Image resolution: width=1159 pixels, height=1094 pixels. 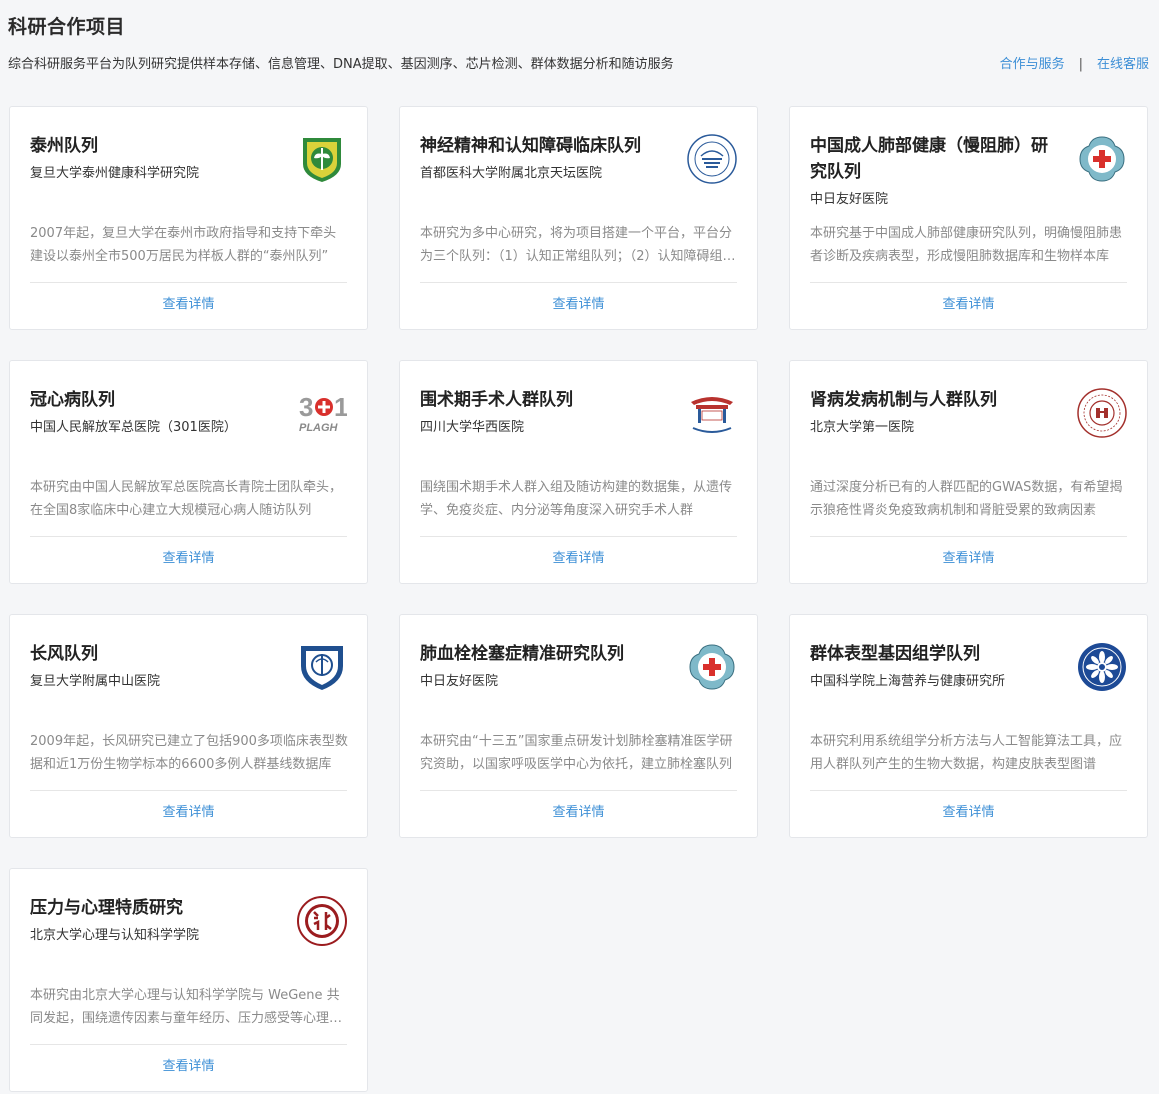 I want to click on card-title: 肺血栓栓塞症精准研究队列, so click(x=522, y=654).